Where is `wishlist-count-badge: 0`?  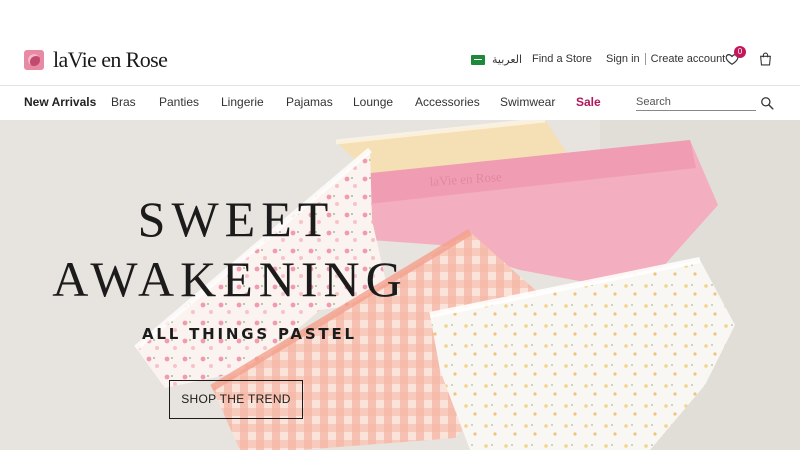 wishlist-count-badge: 0 is located at coordinates (740, 52).